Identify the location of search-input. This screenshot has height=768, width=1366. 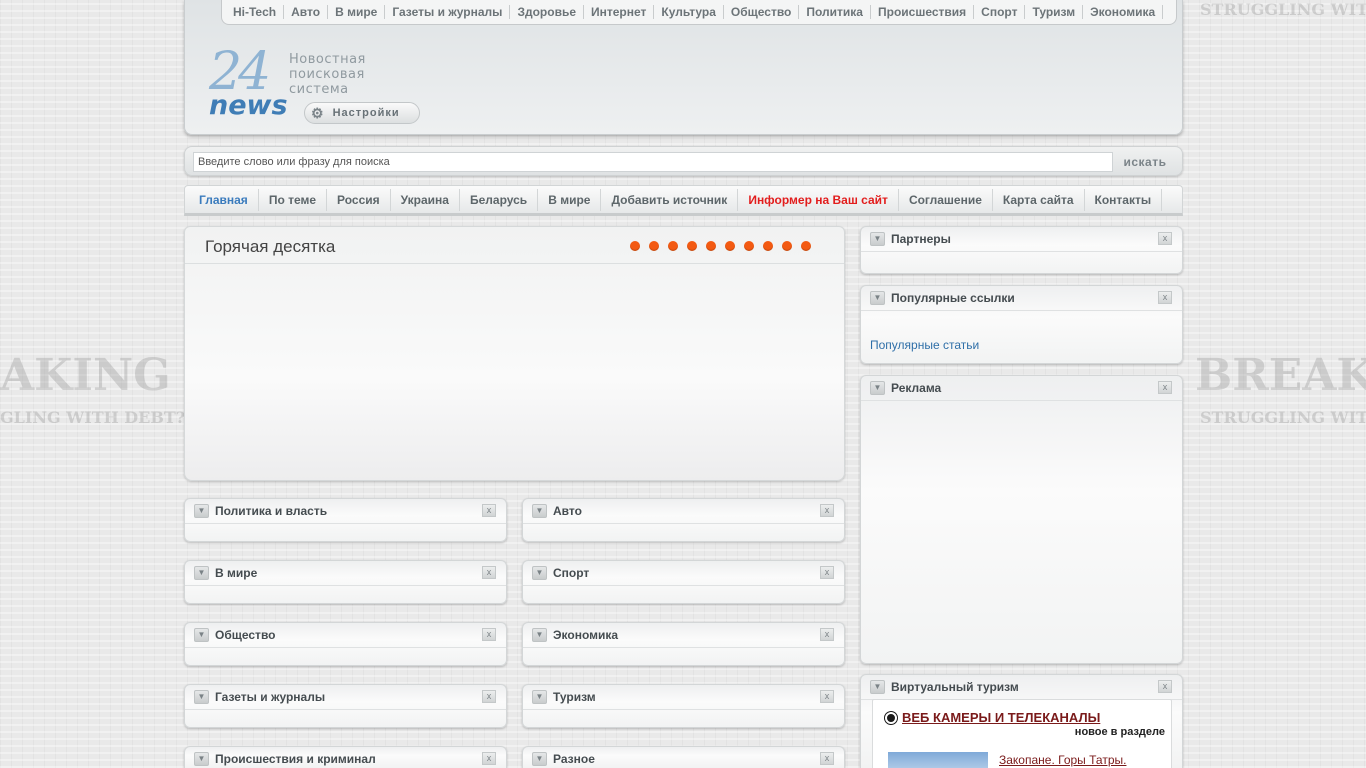
(653, 162).